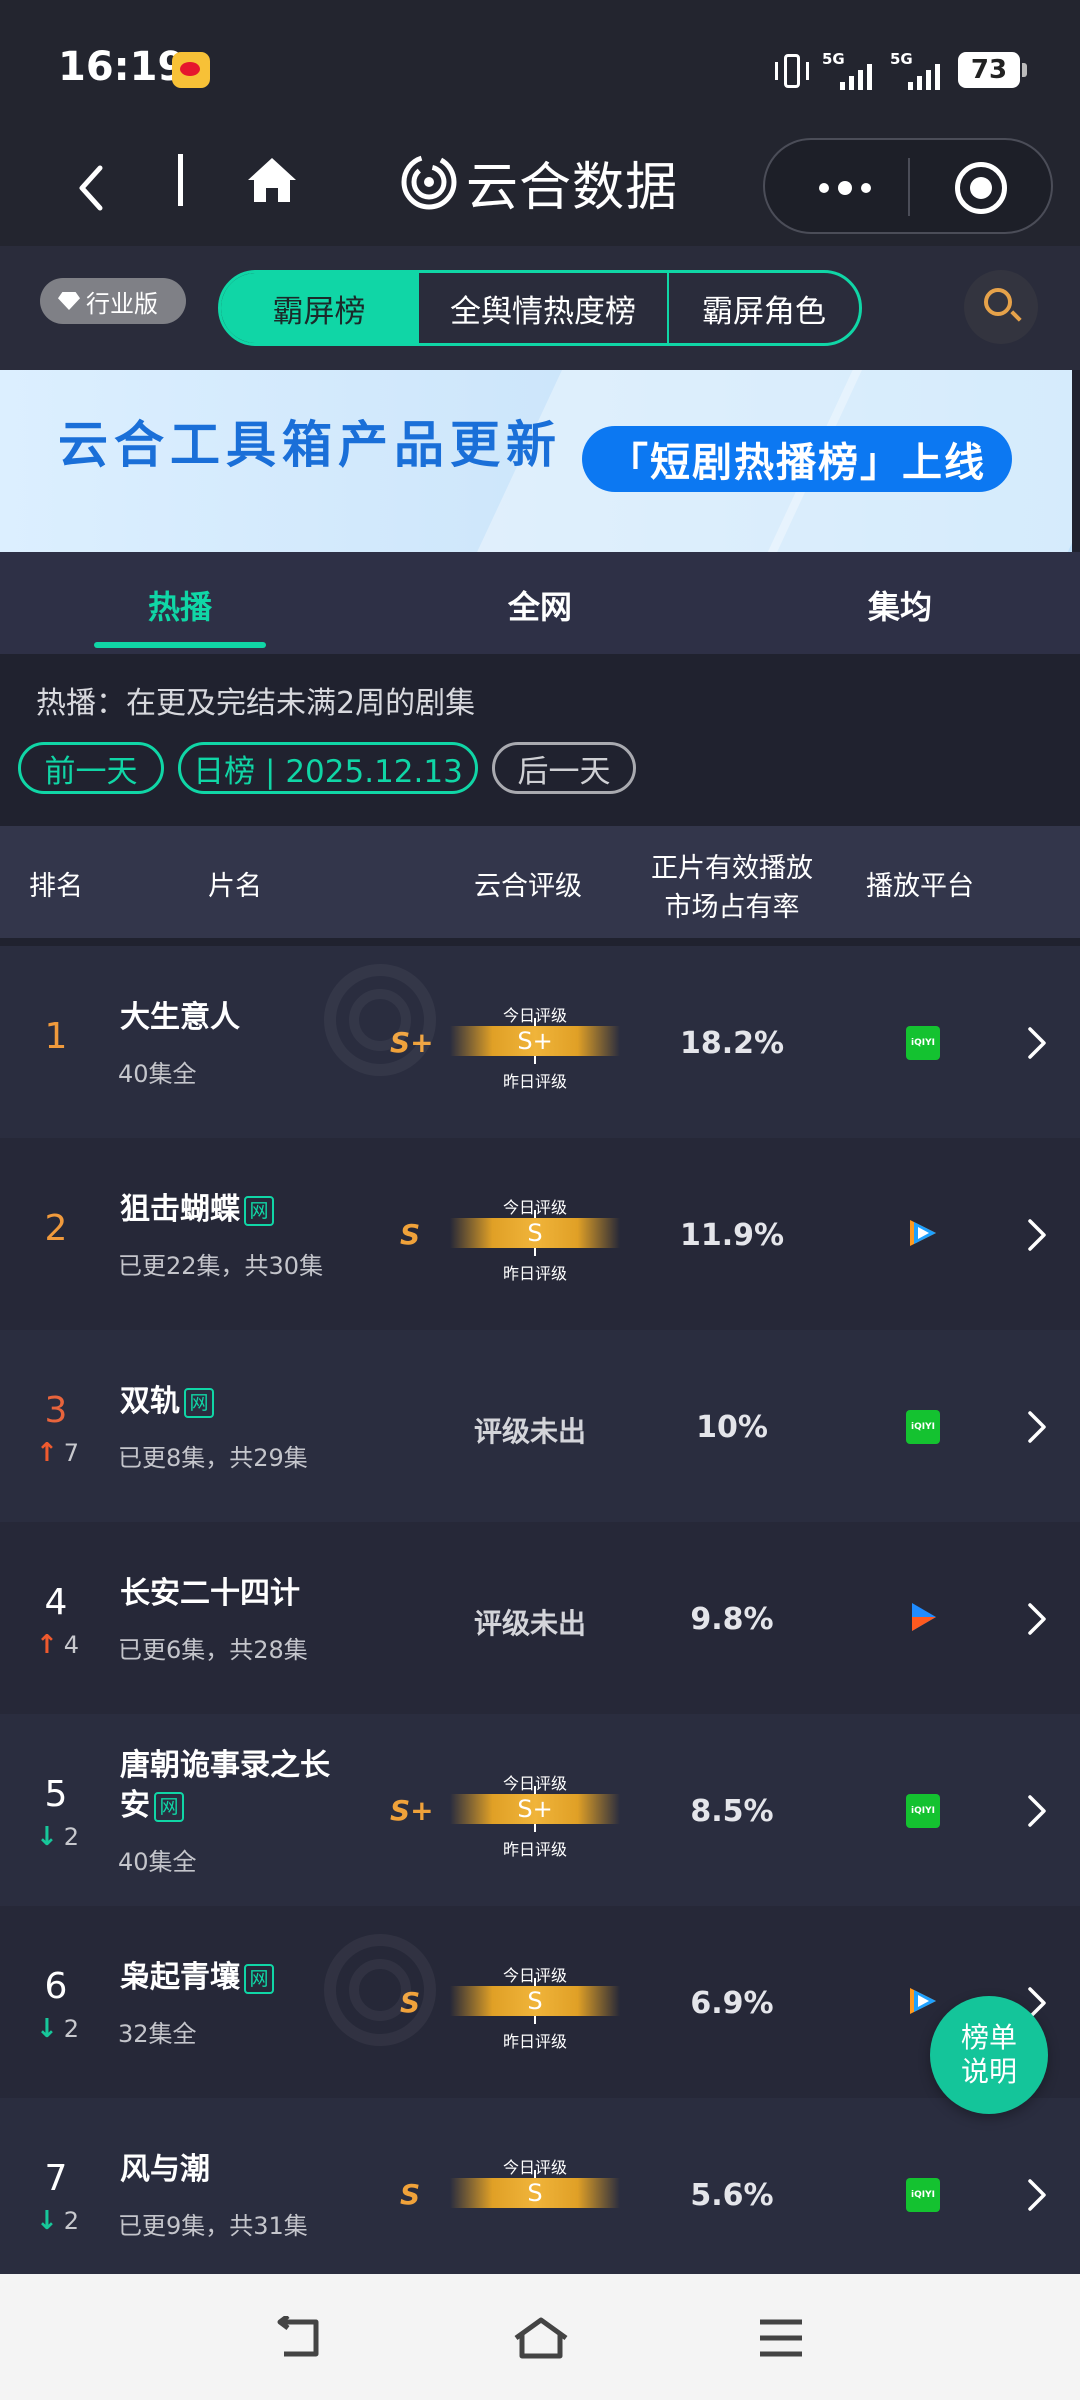 The width and height of the screenshot is (1080, 2400). I want to click on market-share: 9.8%, so click(732, 1619).